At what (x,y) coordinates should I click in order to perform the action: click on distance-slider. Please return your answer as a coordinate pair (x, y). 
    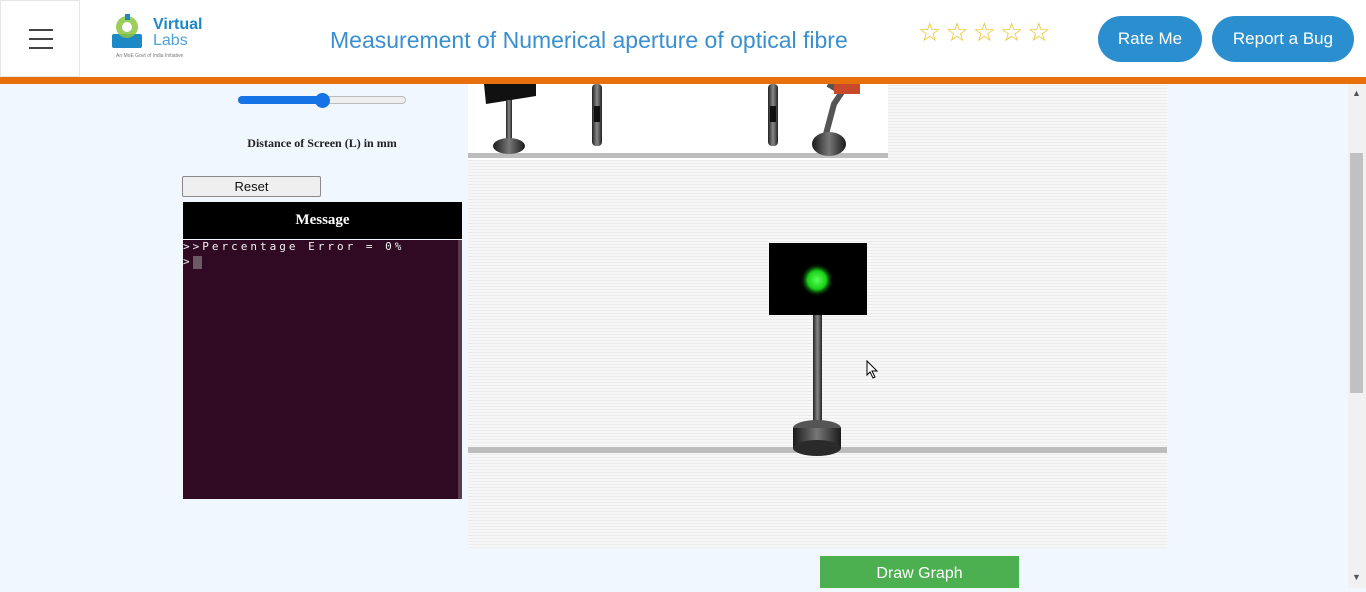
    Looking at the image, I should click on (322, 100).